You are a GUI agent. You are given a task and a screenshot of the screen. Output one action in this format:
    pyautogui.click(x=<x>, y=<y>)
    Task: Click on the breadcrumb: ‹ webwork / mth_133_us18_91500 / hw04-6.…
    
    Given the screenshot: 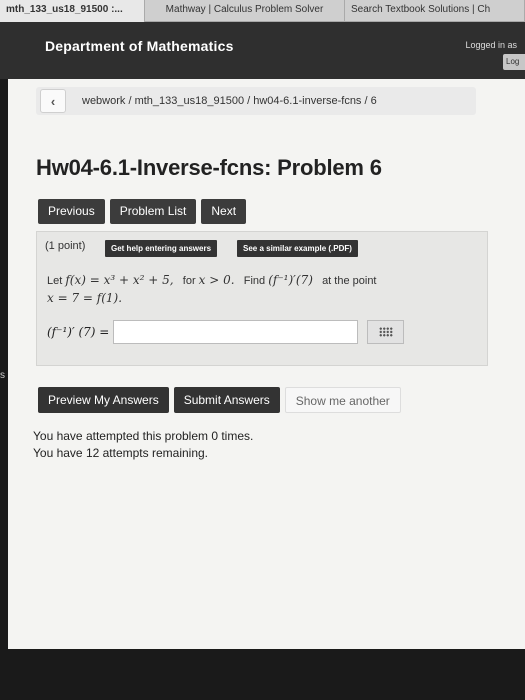 What is the action you would take?
    pyautogui.click(x=256, y=101)
    